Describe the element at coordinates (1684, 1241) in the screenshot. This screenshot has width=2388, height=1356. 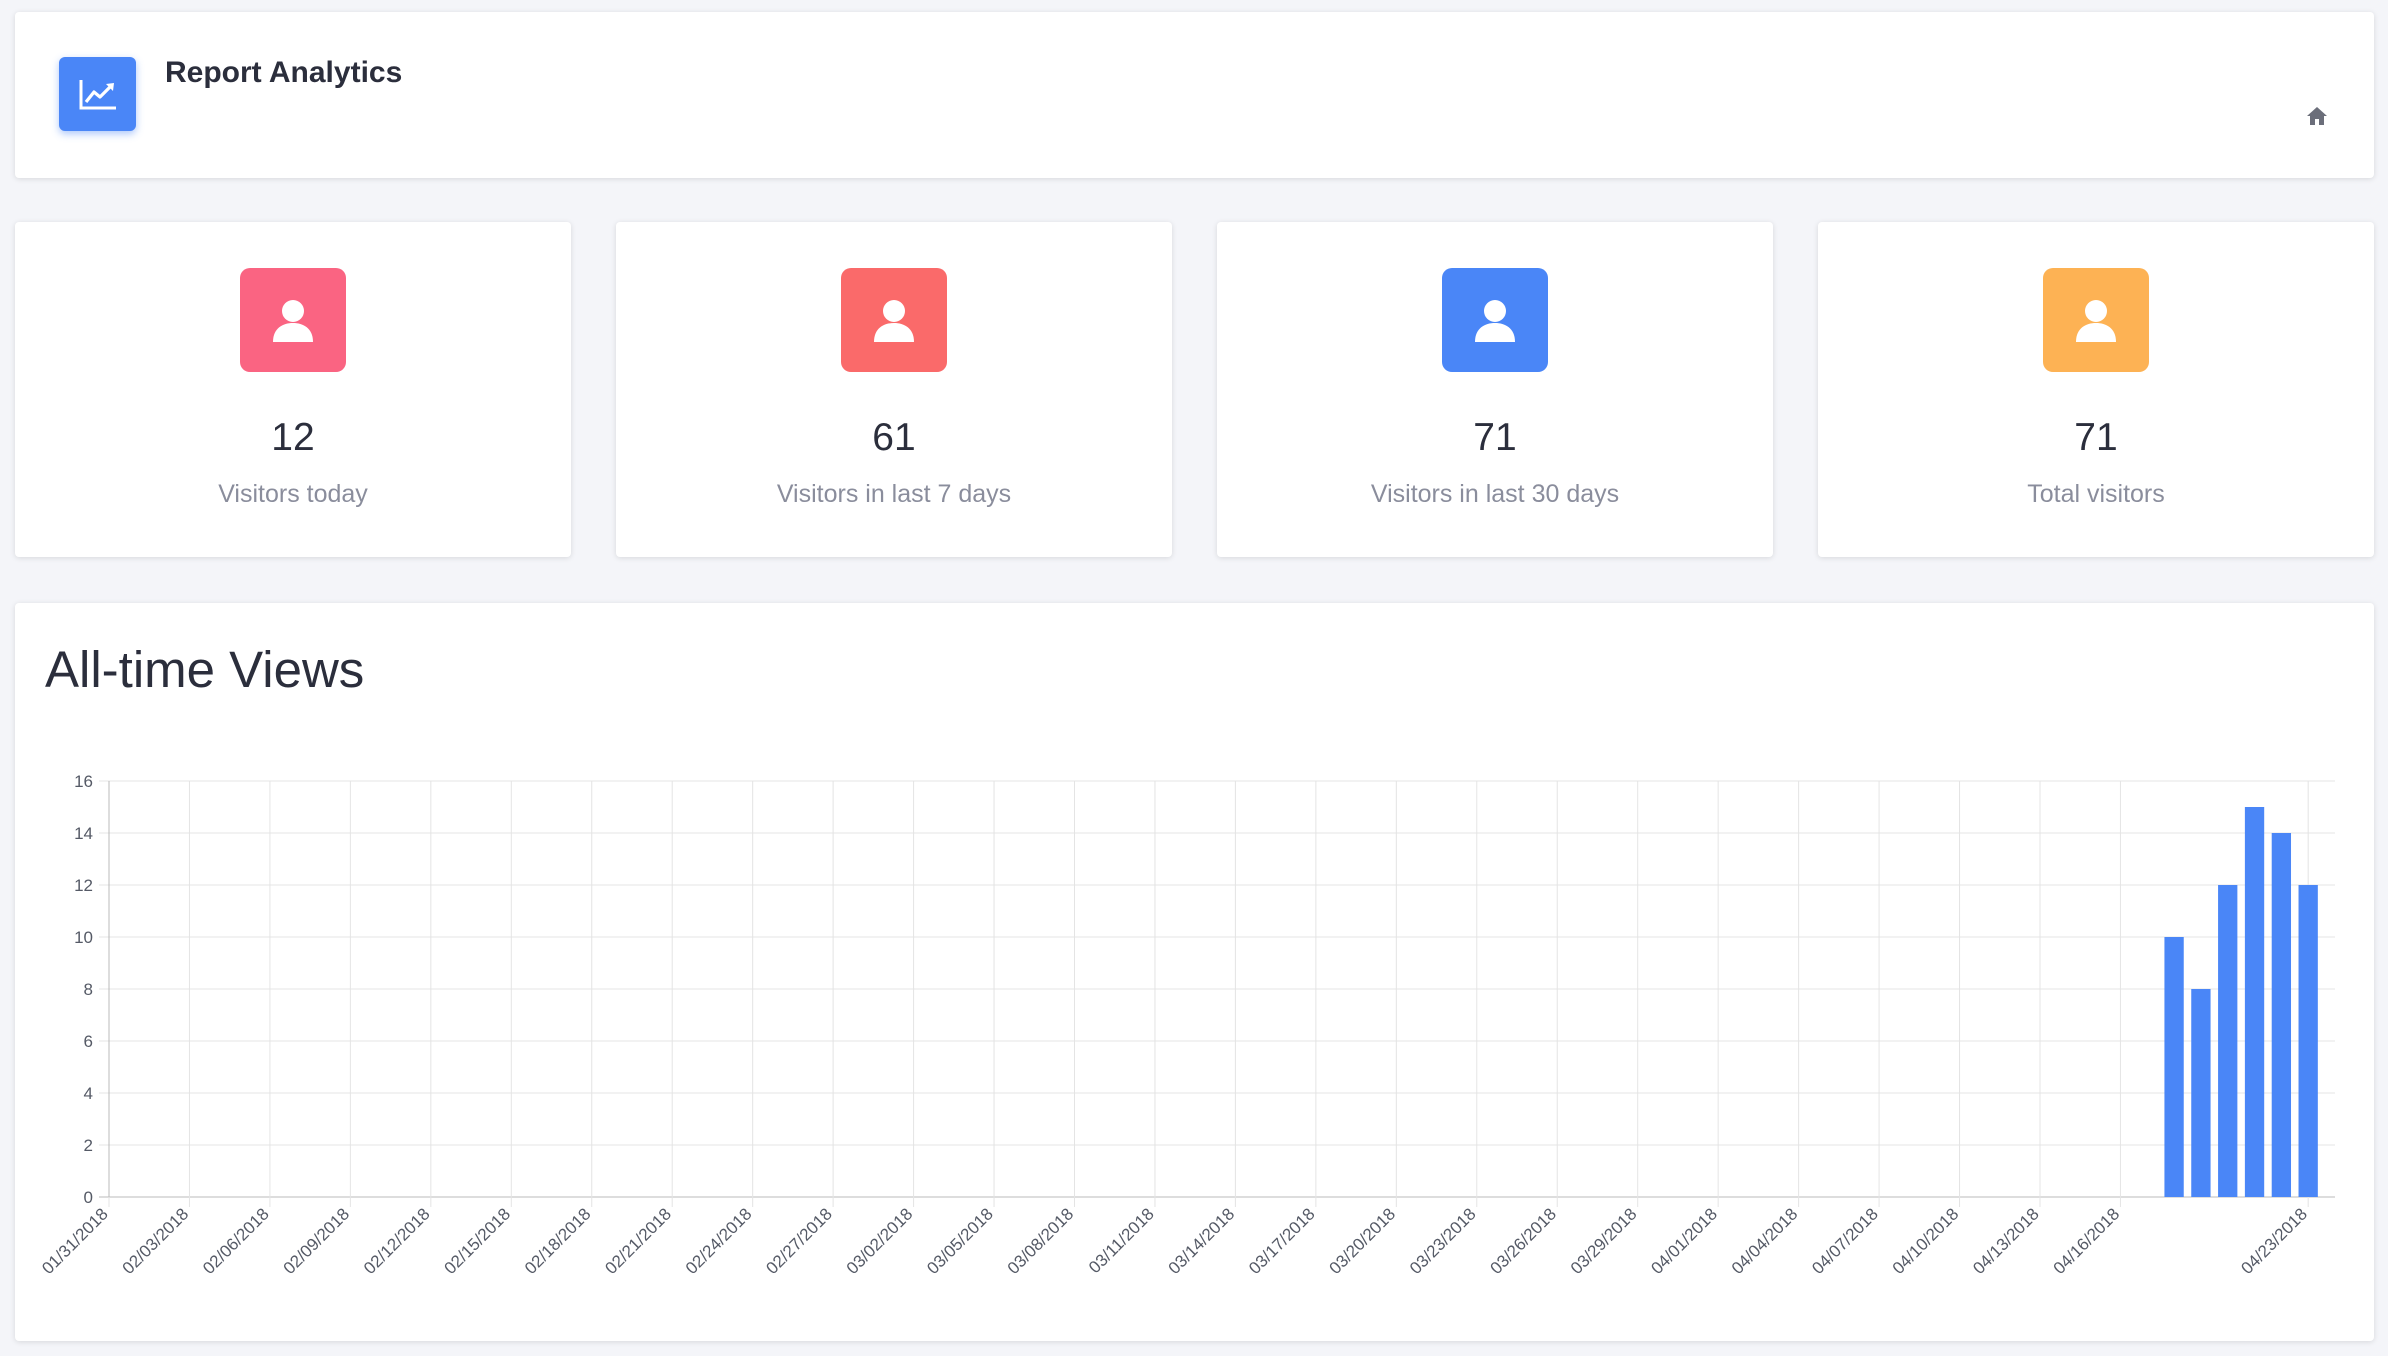
I see `x-tick-label: 04/01/2018` at that location.